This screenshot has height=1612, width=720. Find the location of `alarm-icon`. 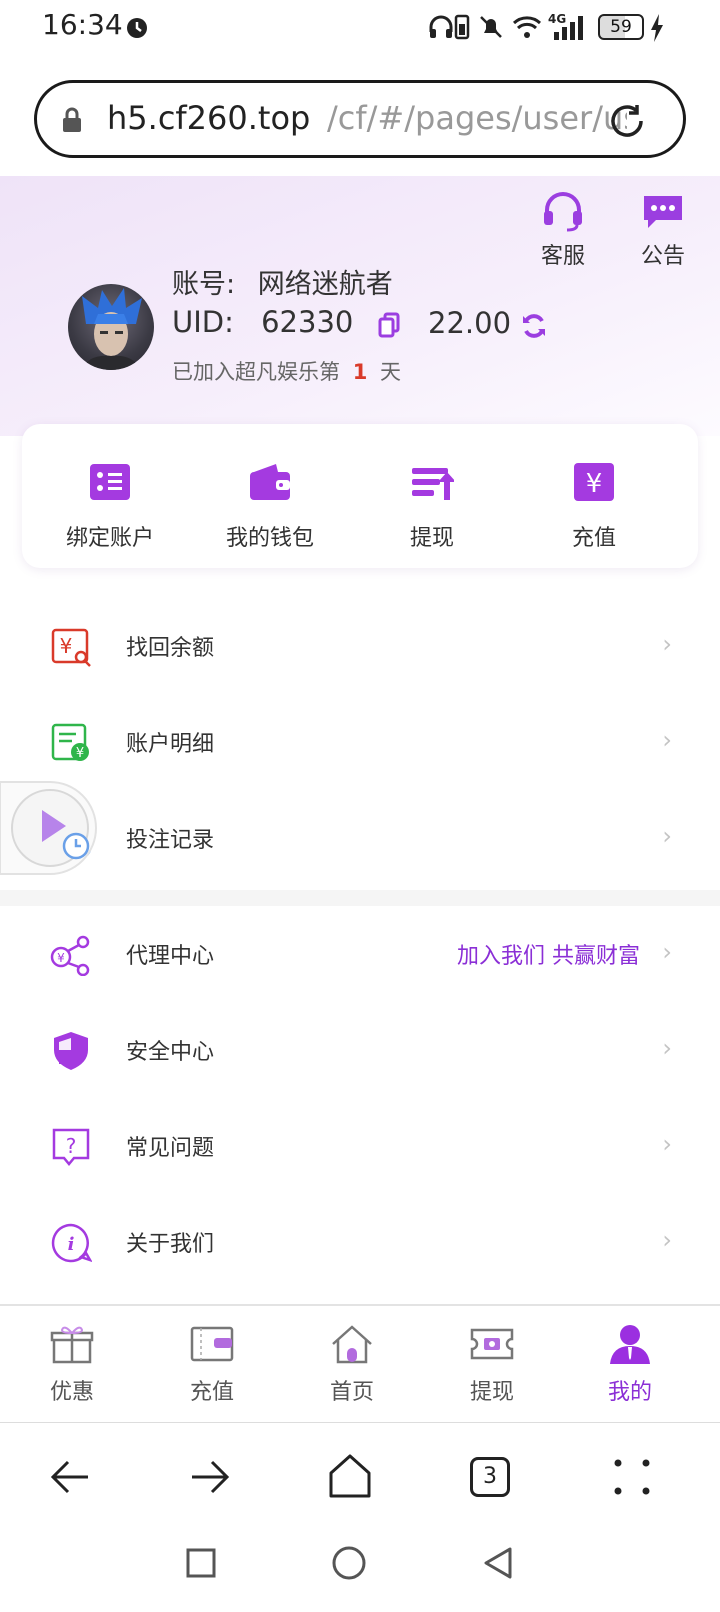

alarm-icon is located at coordinates (137, 28).